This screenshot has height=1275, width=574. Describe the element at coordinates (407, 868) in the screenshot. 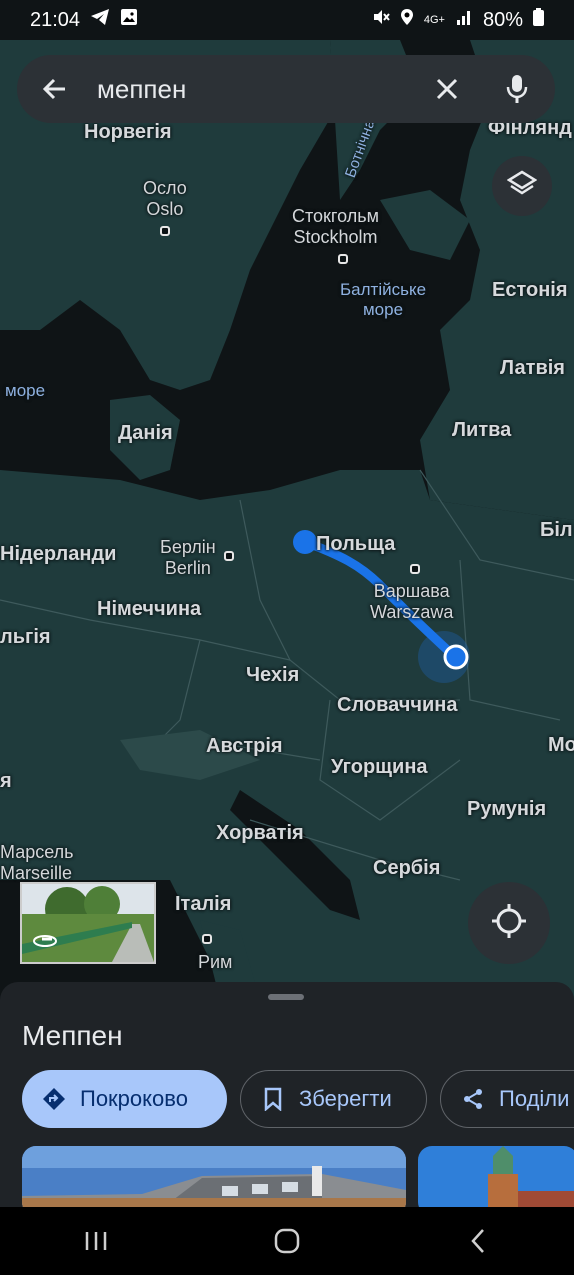

I see `label-serbia: Сербія` at that location.